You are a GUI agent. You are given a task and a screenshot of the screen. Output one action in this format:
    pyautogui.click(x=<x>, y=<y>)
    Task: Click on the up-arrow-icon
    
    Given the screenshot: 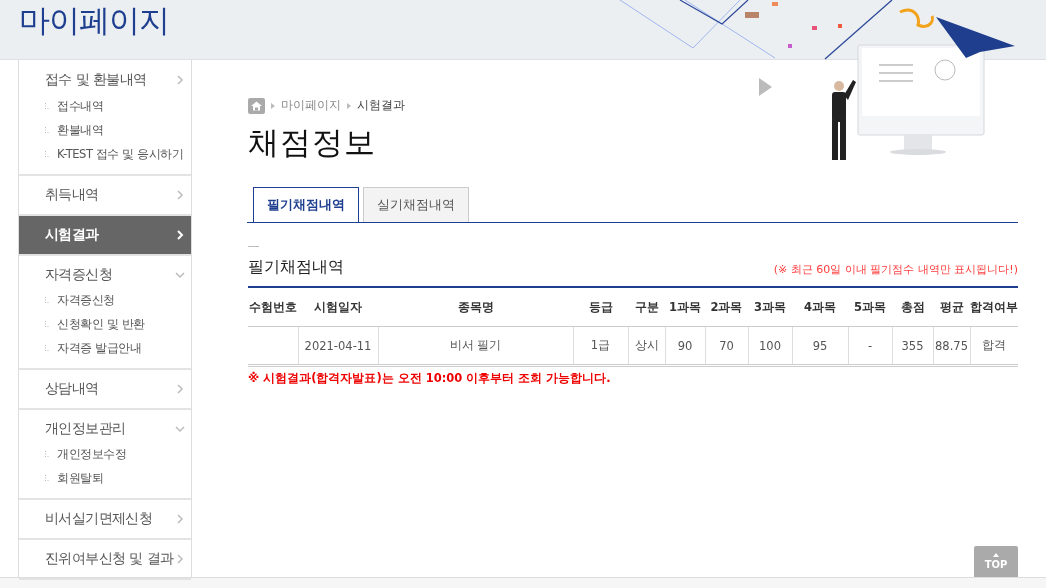 What is the action you would take?
    pyautogui.click(x=996, y=555)
    